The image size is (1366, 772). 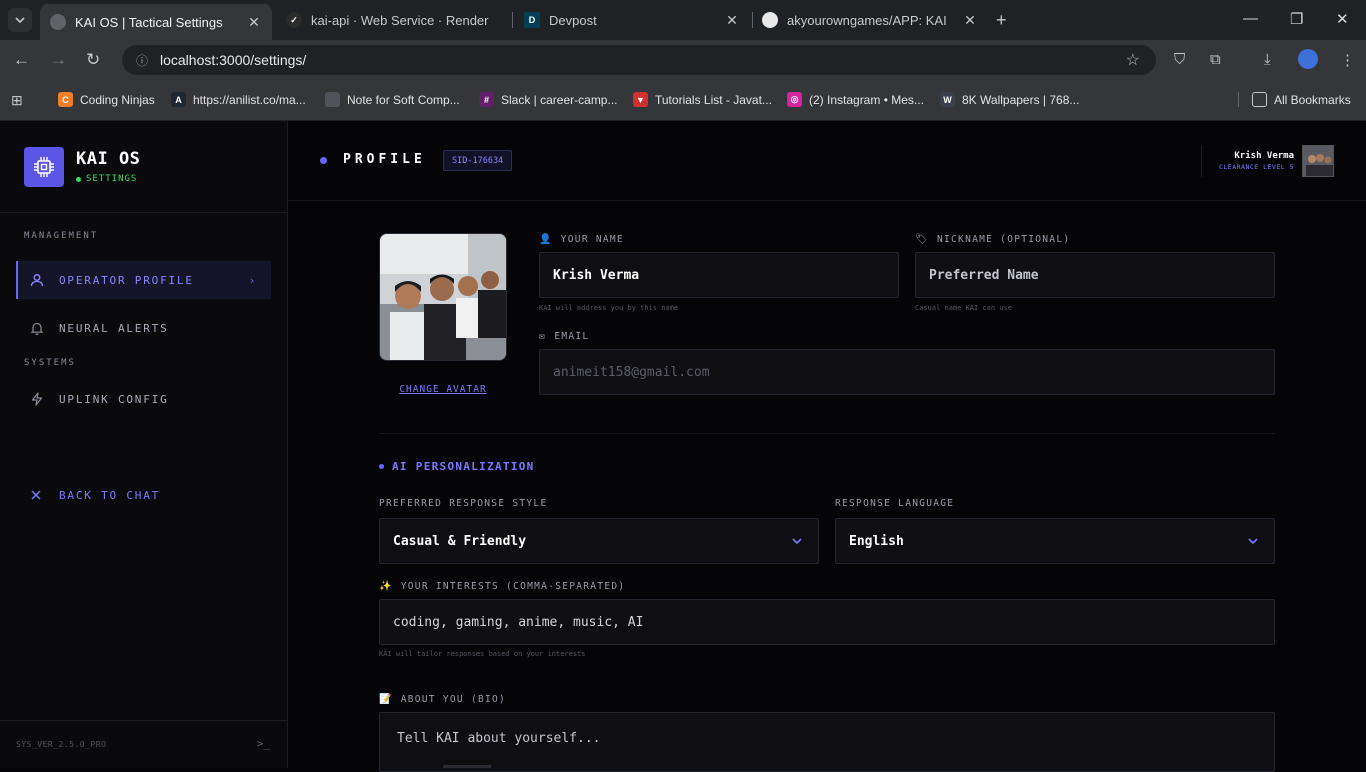 I want to click on address-bar: ⓘ localhost:3000/settings/ ☆, so click(x=639, y=60).